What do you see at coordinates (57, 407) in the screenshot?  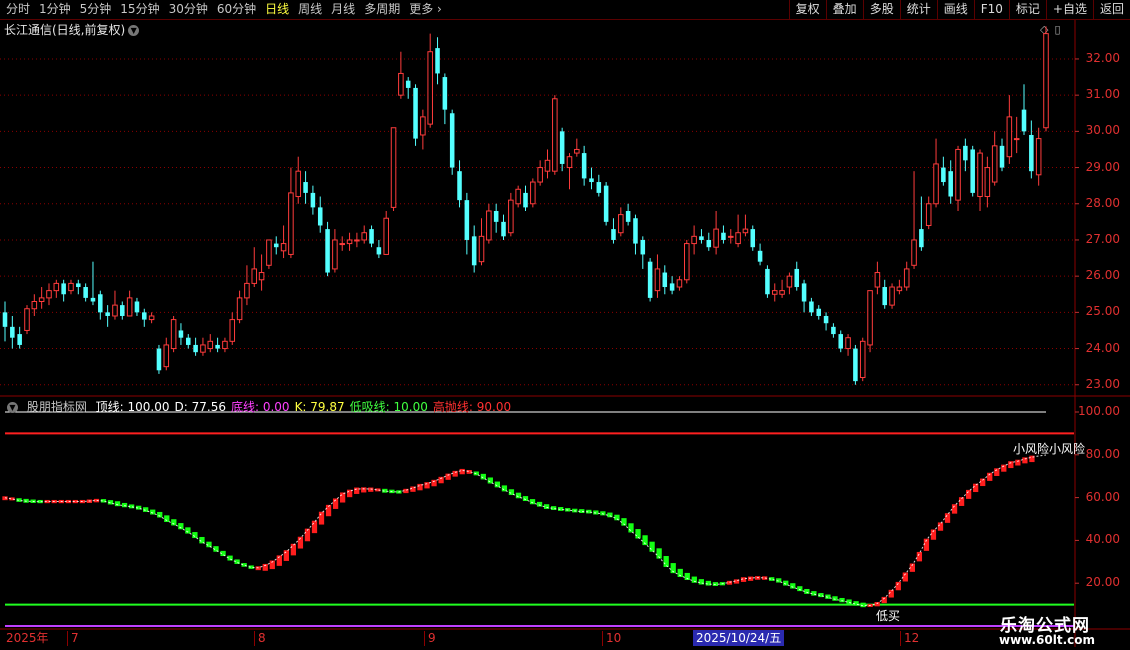 I see `indicator-name: 股朋指标网` at bounding box center [57, 407].